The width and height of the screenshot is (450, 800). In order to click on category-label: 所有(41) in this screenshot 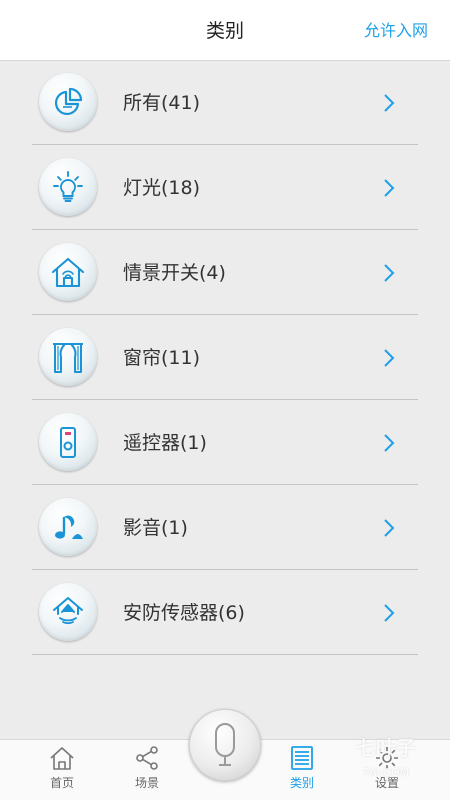, I will do `click(162, 103)`.